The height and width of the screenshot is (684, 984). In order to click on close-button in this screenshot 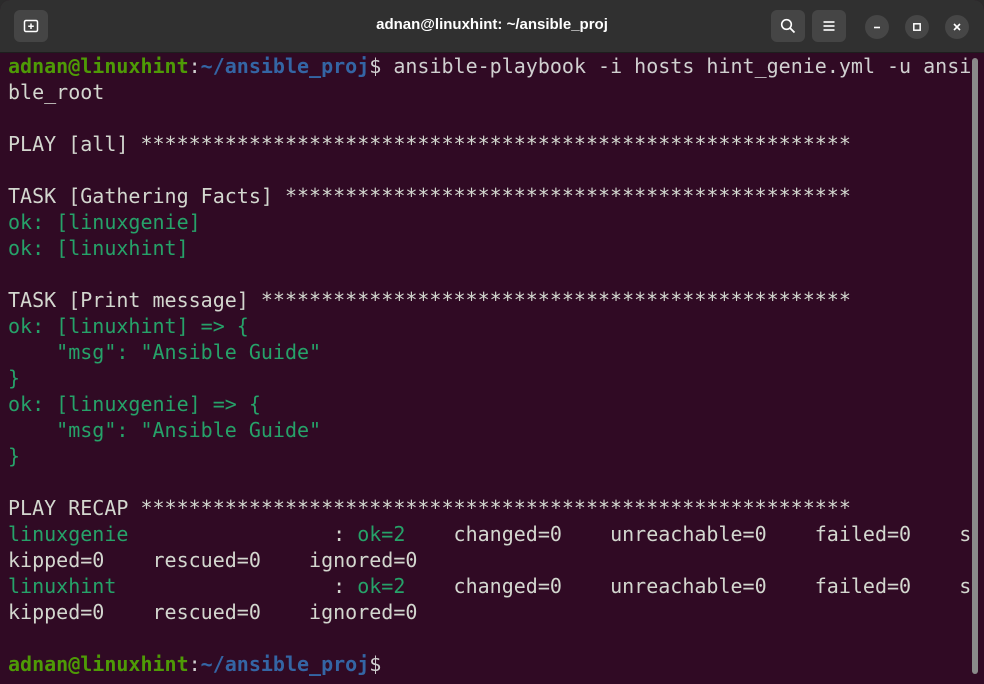, I will do `click(957, 27)`.